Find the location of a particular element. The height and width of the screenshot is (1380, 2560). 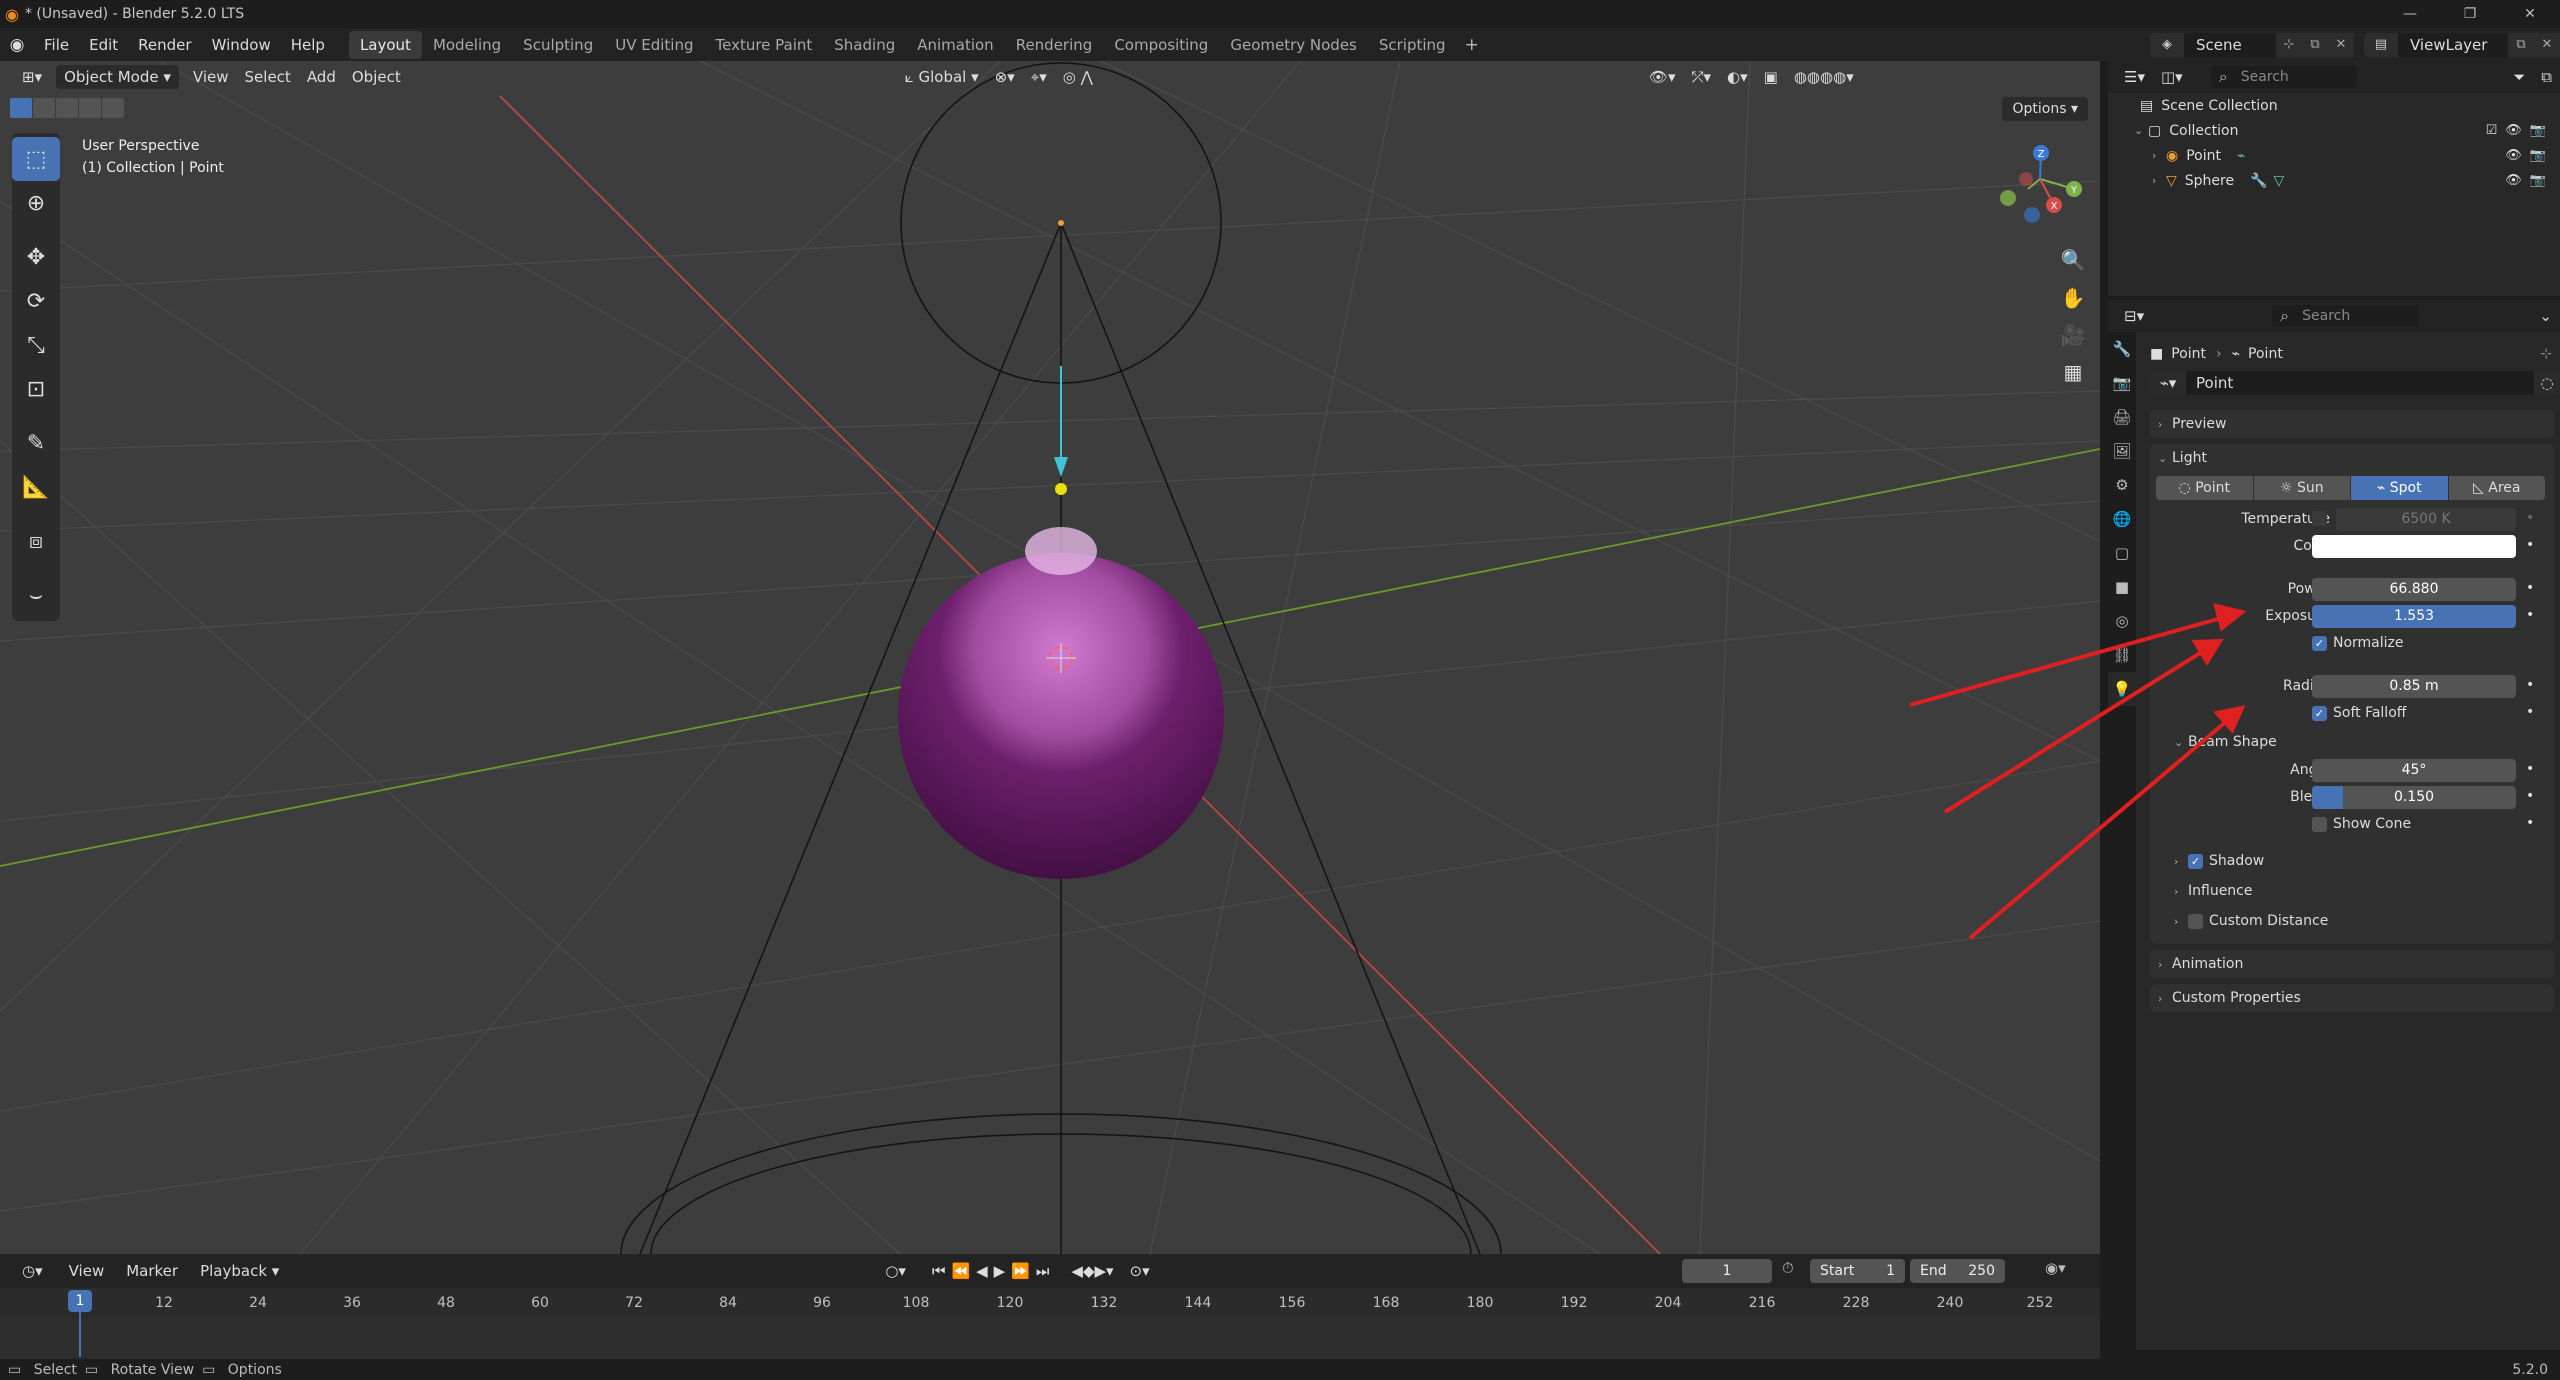

playback-controls: ⏮⏪◀▶⏩⏭ is located at coordinates (993, 1271).